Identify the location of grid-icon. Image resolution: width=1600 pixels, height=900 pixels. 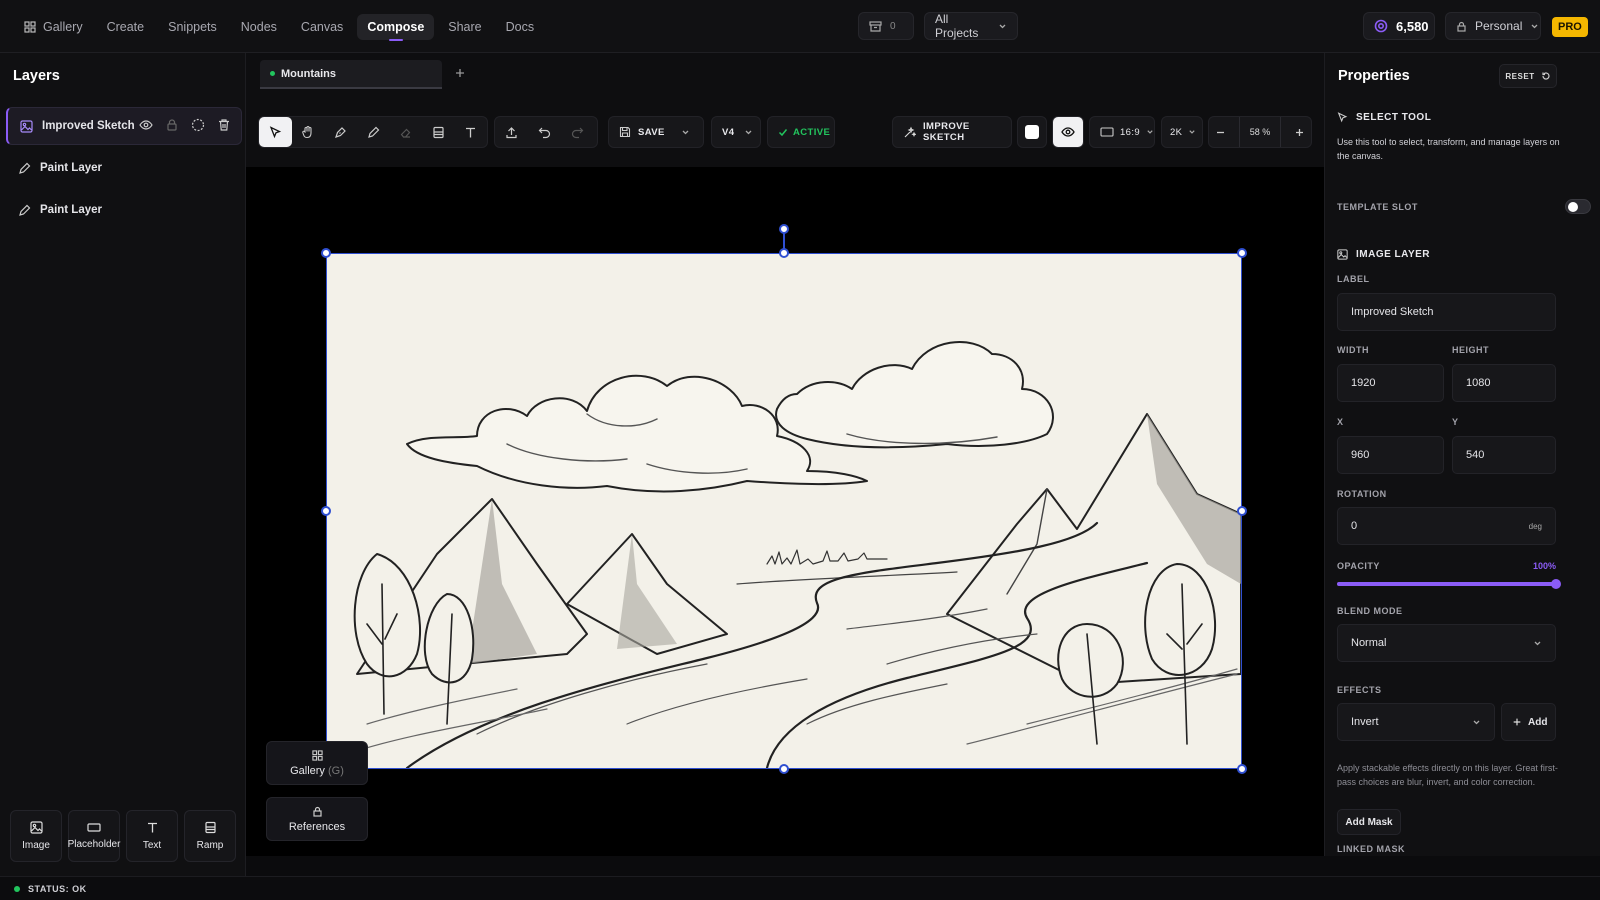
(30, 27).